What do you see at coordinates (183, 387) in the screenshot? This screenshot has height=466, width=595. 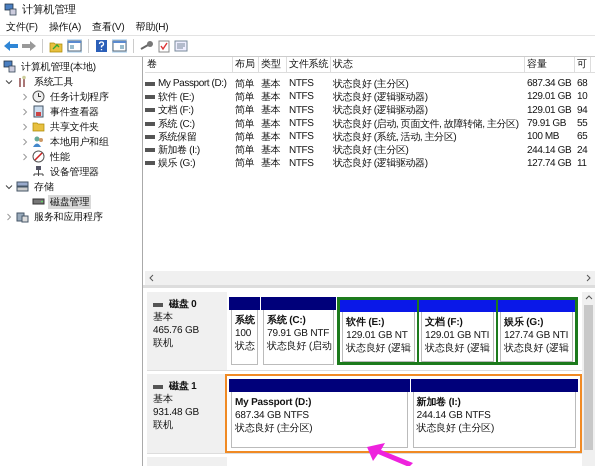 I see `disk-name: 磁盘 1` at bounding box center [183, 387].